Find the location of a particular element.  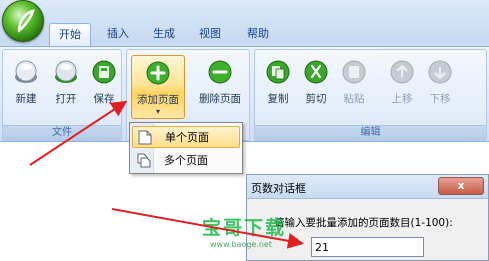

save-button-label: 保存 is located at coordinates (104, 99).